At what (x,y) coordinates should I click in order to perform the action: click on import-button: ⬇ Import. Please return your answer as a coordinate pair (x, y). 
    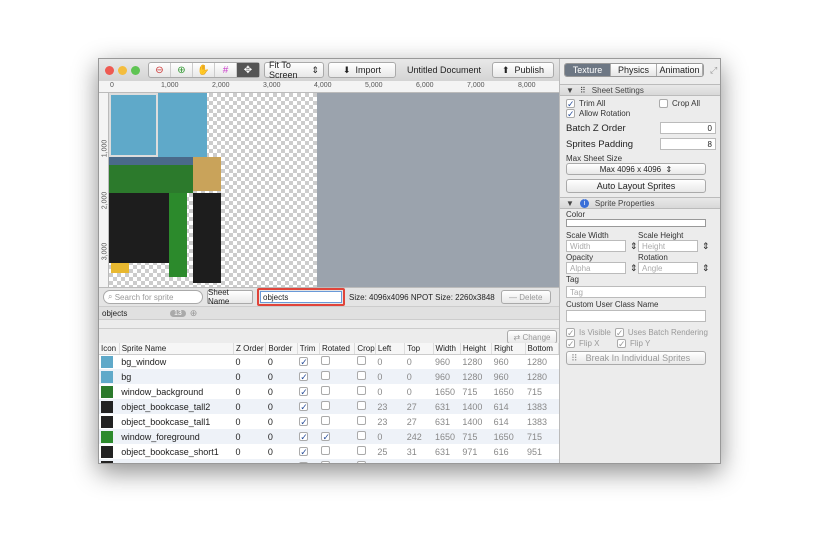
    Looking at the image, I should click on (362, 70).